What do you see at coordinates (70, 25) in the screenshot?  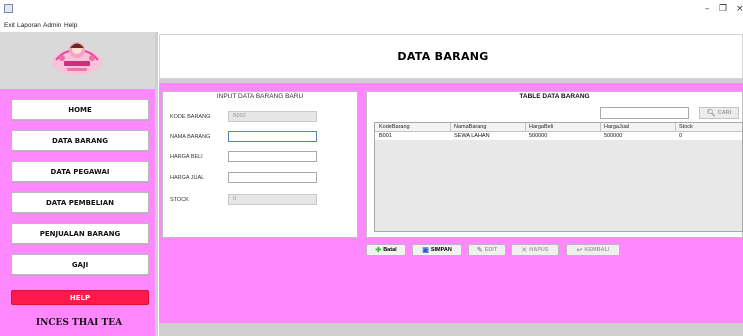 I see `menu-help: Help` at bounding box center [70, 25].